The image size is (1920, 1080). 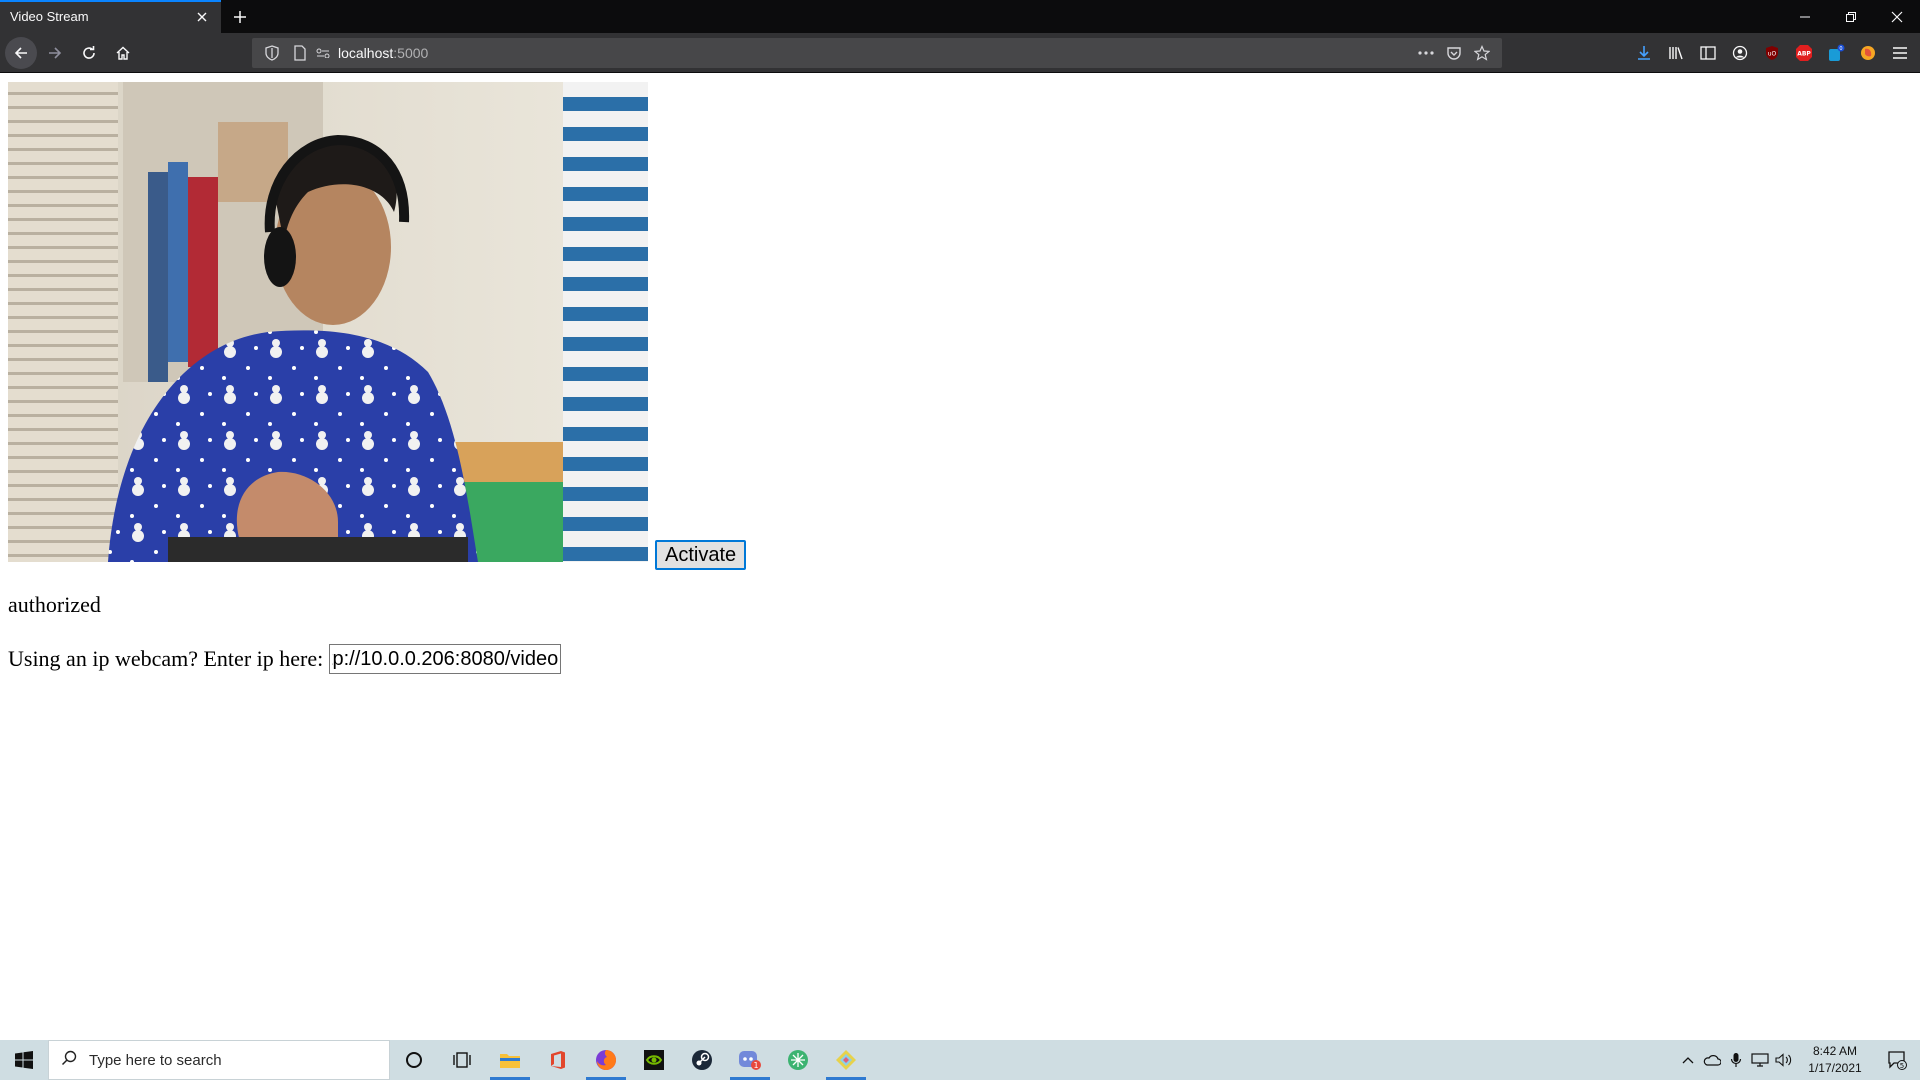 I want to click on nvidia-icon, so click(x=654, y=1060).